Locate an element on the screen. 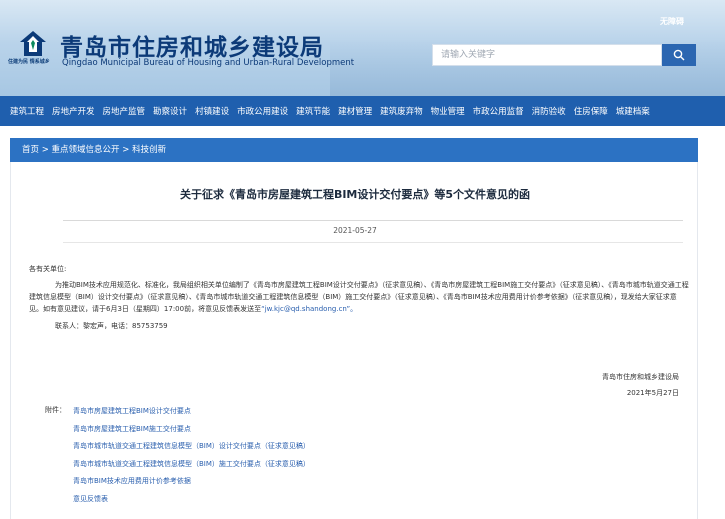 The height and width of the screenshot is (519, 725). search-icon is located at coordinates (679, 55).